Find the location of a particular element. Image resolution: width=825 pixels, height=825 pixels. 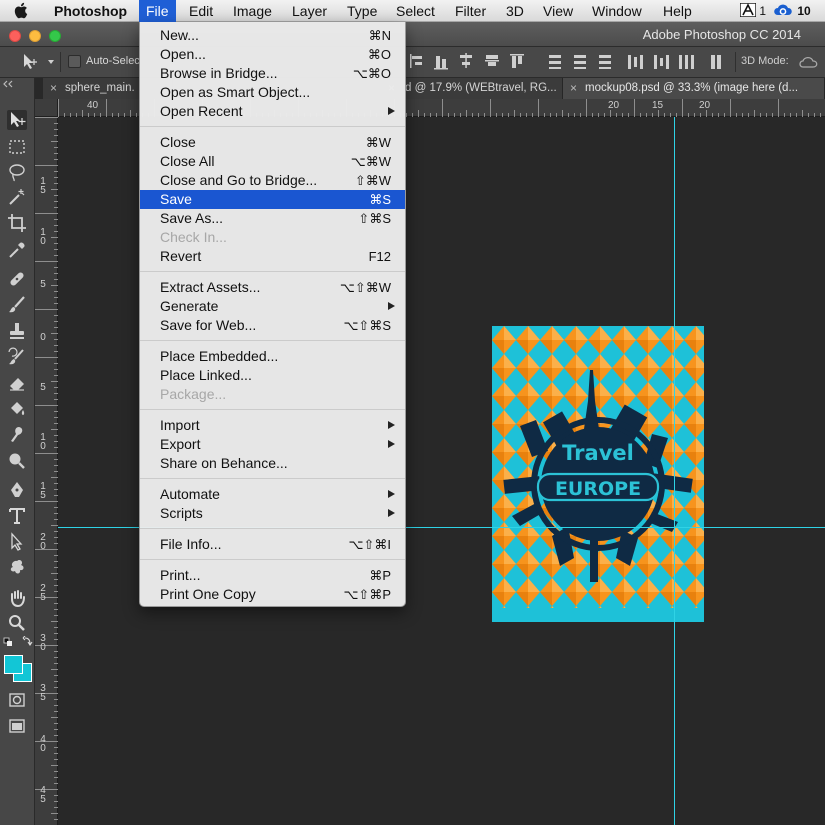

healing-brush-tool-button is located at coordinates (17, 279).